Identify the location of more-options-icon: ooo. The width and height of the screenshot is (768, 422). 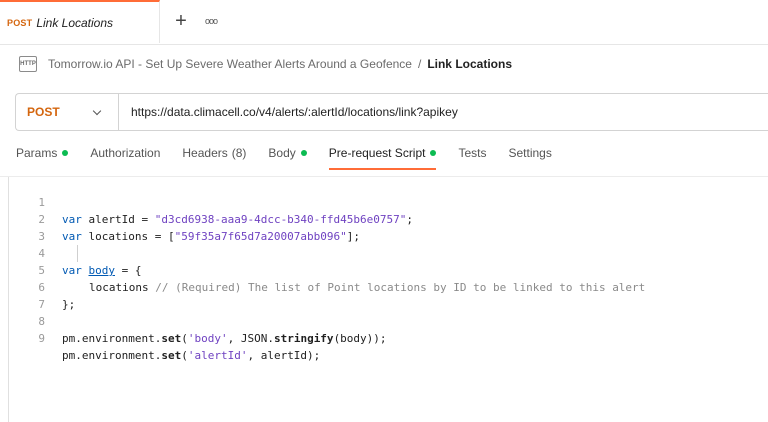
(211, 21).